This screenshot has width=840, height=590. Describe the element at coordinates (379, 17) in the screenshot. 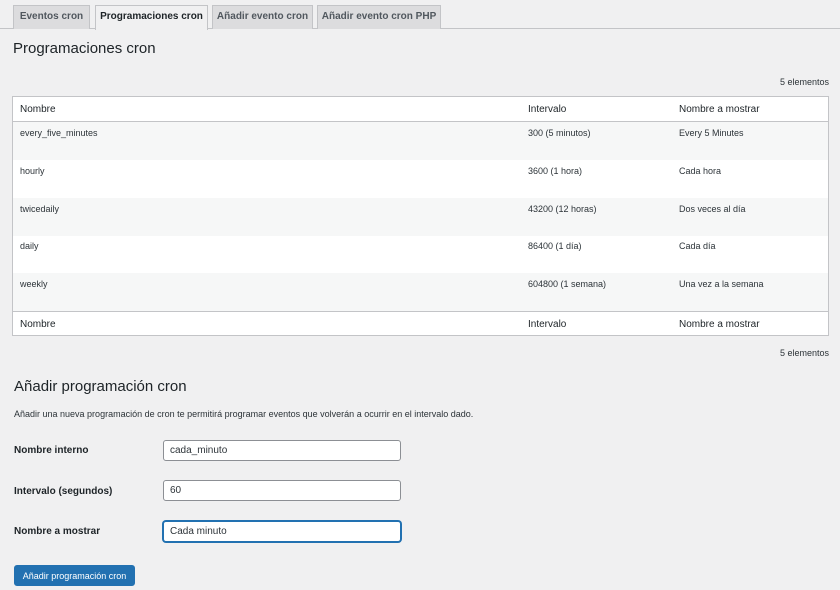

I see `tab-anadir-evento-cron-php: Añadir evento cron PHP` at that location.